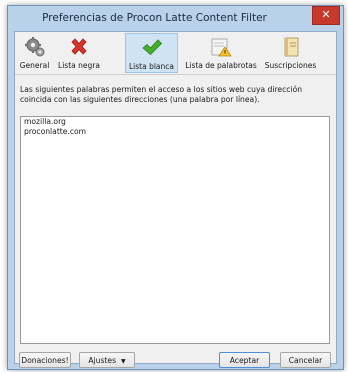  What do you see at coordinates (151, 66) in the screenshot?
I see `tab-whitelist-label: Lista blanca` at bounding box center [151, 66].